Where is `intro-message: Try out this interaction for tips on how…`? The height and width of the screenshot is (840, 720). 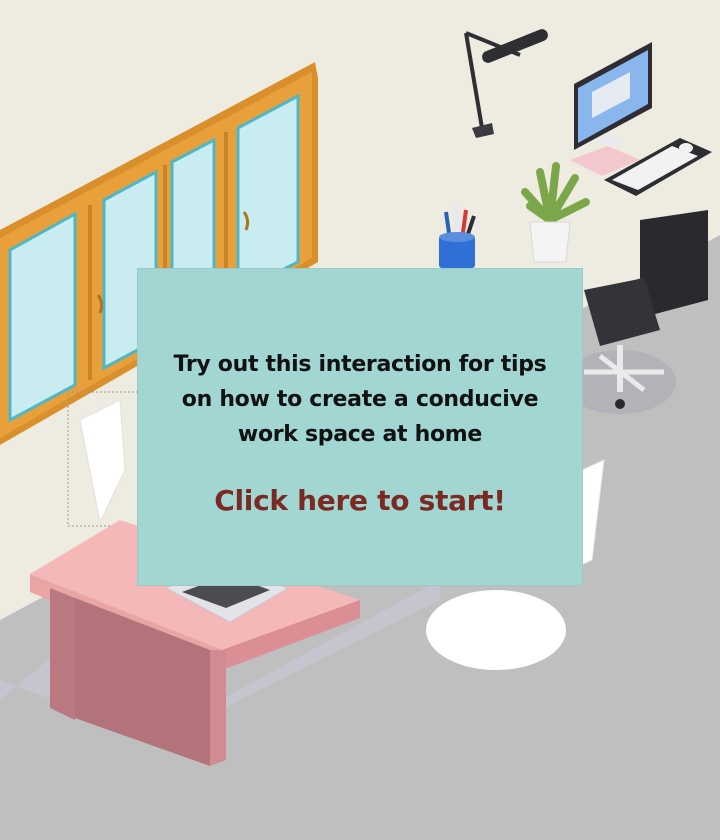 intro-message: Try out this interaction for tips on how… is located at coordinates (360, 399).